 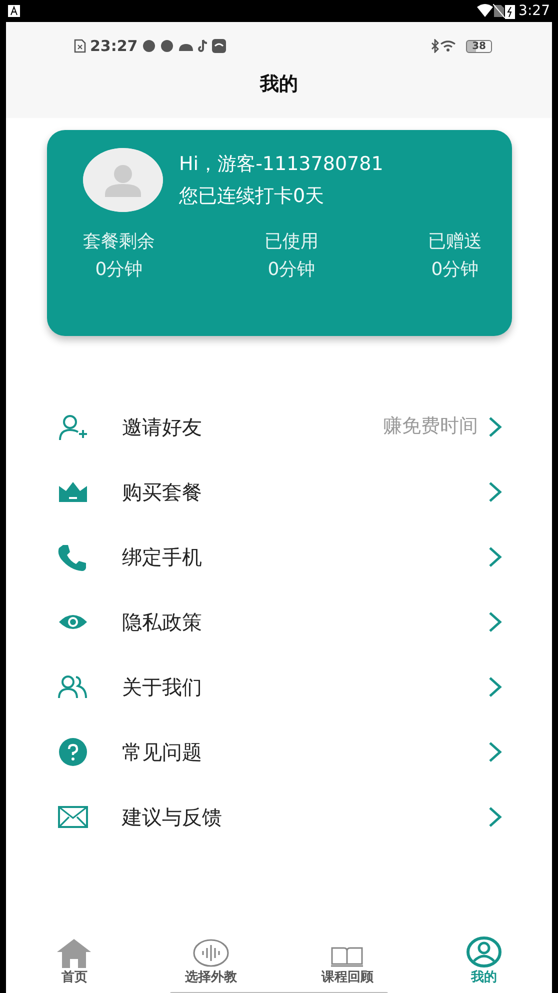 What do you see at coordinates (280, 816) in the screenshot?
I see `menu-item: 建议与反馈` at bounding box center [280, 816].